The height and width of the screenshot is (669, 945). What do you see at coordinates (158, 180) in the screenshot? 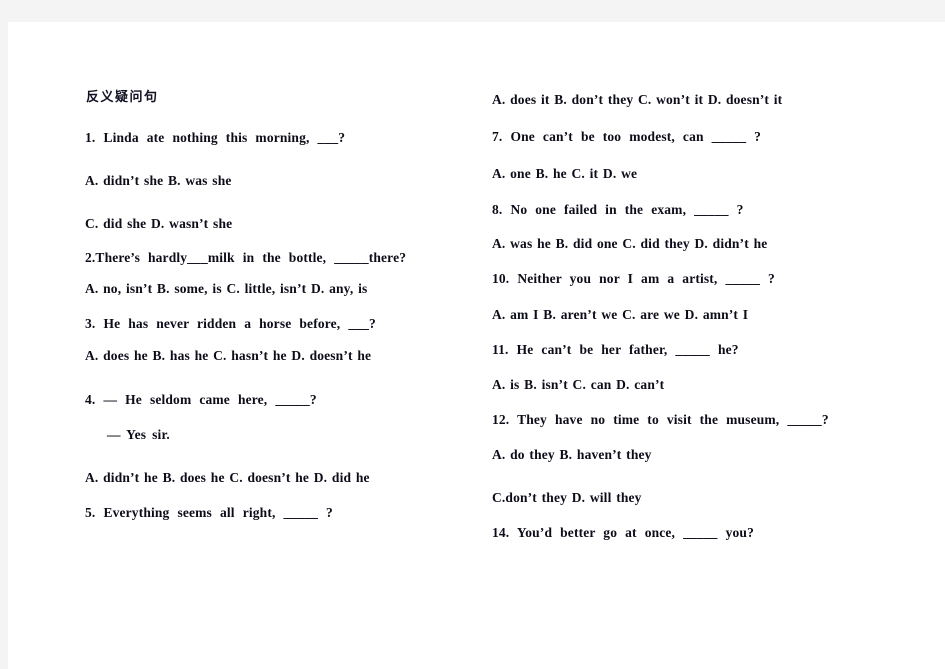
I see `q1-opt-ab: A. didn’t she B. was she` at bounding box center [158, 180].